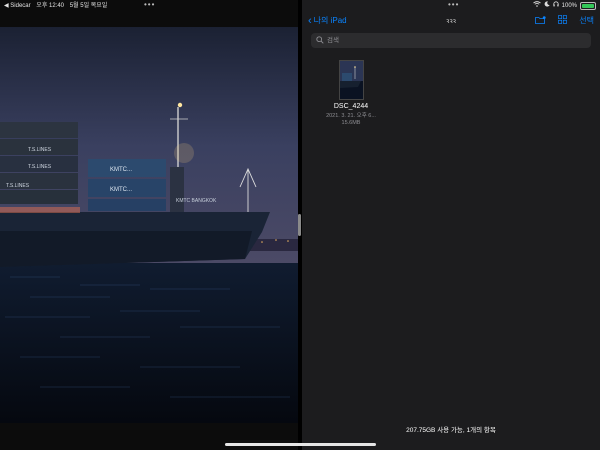  Describe the element at coordinates (563, 20) in the screenshot. I see `grid-view-icon` at that location.